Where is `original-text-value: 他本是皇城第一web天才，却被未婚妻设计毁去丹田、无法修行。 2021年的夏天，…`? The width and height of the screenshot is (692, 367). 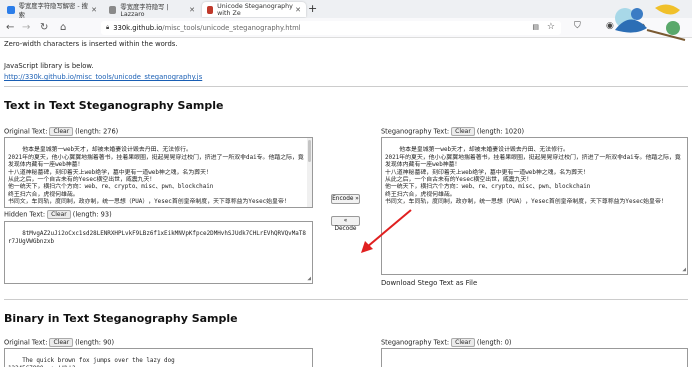 original-text-value: 他本是皇城第一web天才，却被未婚妻设计毁去丹田、无法修行。 2021年的夏天，… is located at coordinates (156, 176).